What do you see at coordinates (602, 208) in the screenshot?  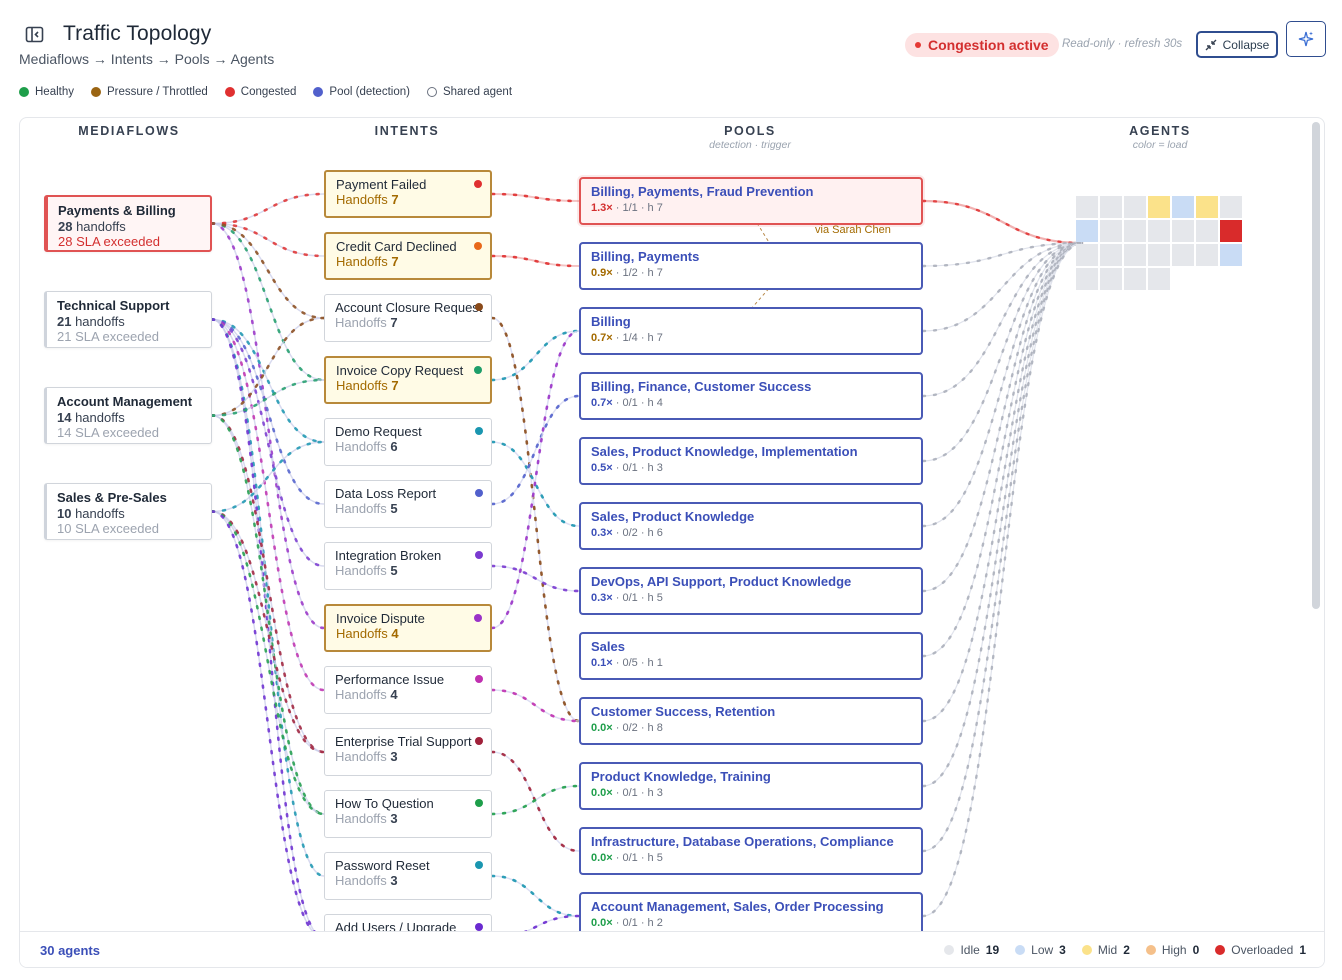 I see `pool-load-ratio: 1.3×` at bounding box center [602, 208].